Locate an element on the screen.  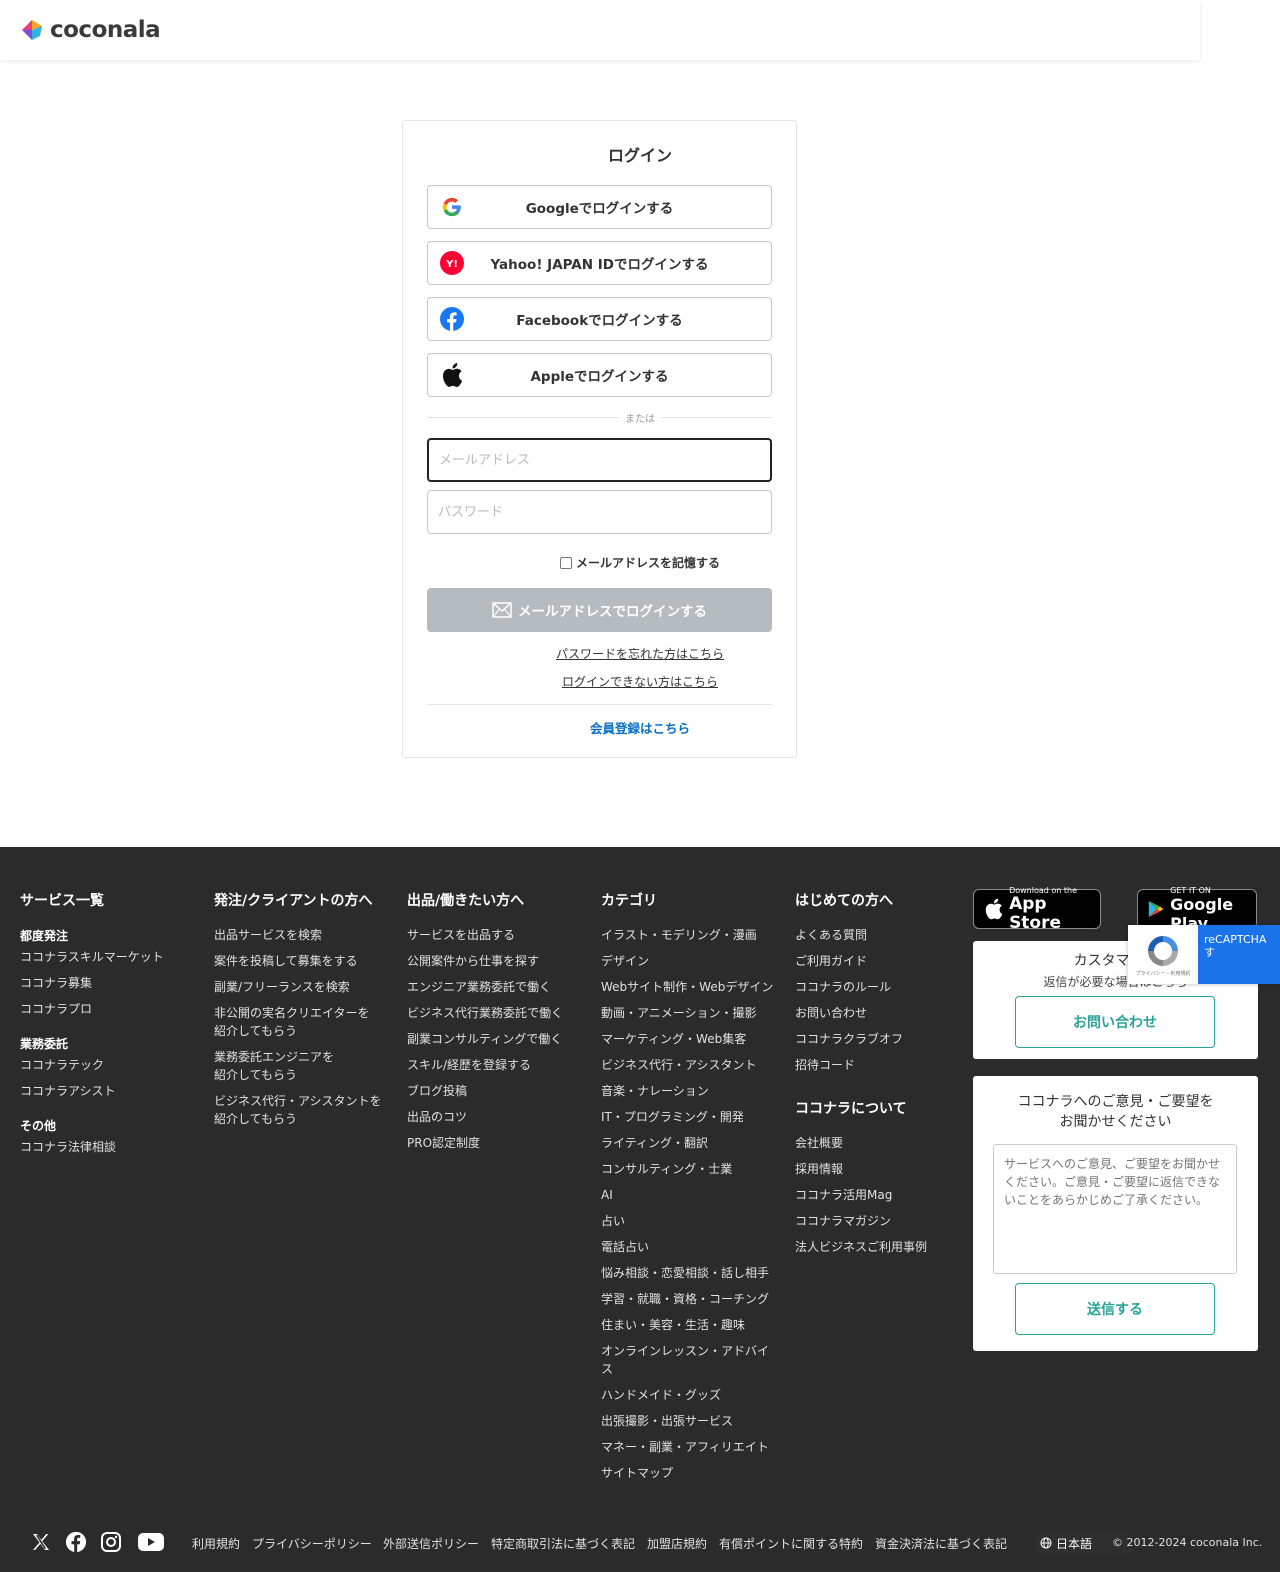
footer-link: 出品サービスを検索 is located at coordinates (268, 935).